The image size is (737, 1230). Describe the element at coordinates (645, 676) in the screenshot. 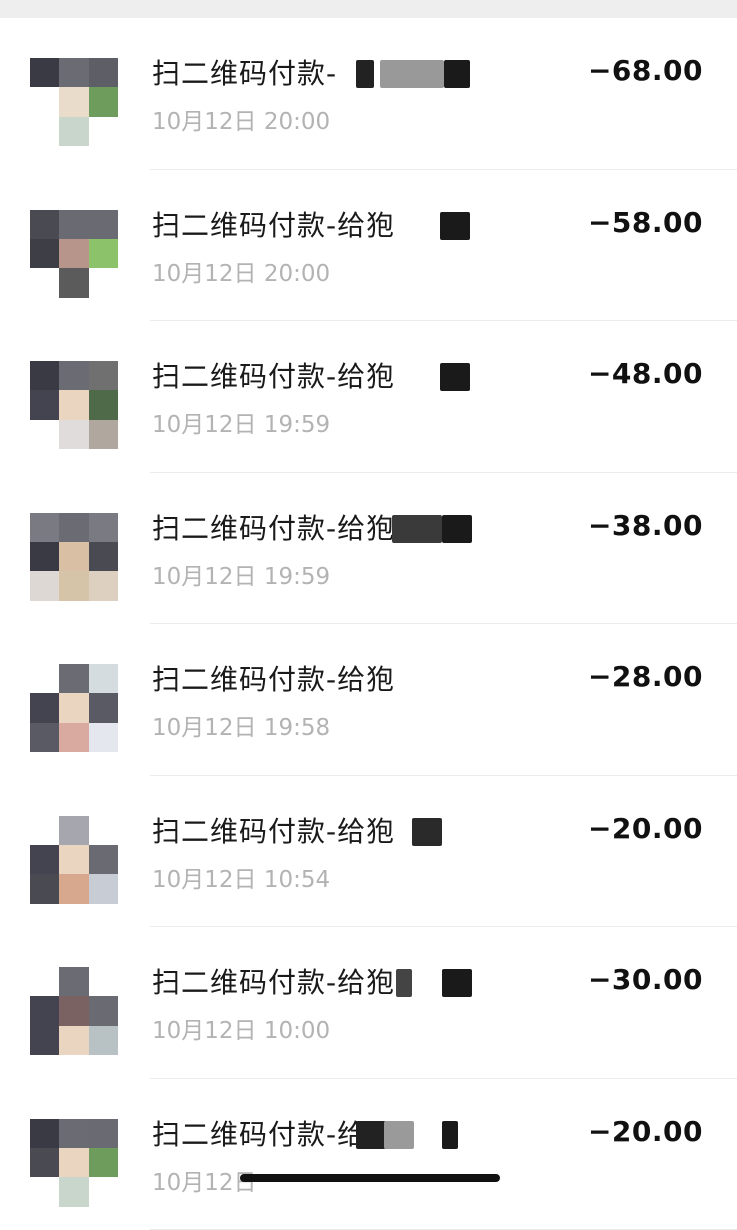

I see `transaction-amount: −28.00` at that location.